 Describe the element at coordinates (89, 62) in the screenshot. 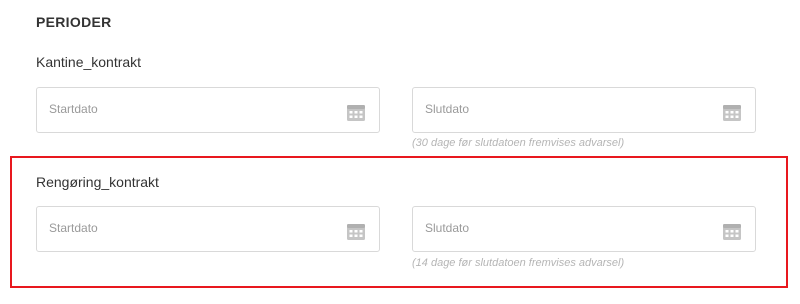

I see `period-label-kantine: Kantine_kontrakt` at that location.